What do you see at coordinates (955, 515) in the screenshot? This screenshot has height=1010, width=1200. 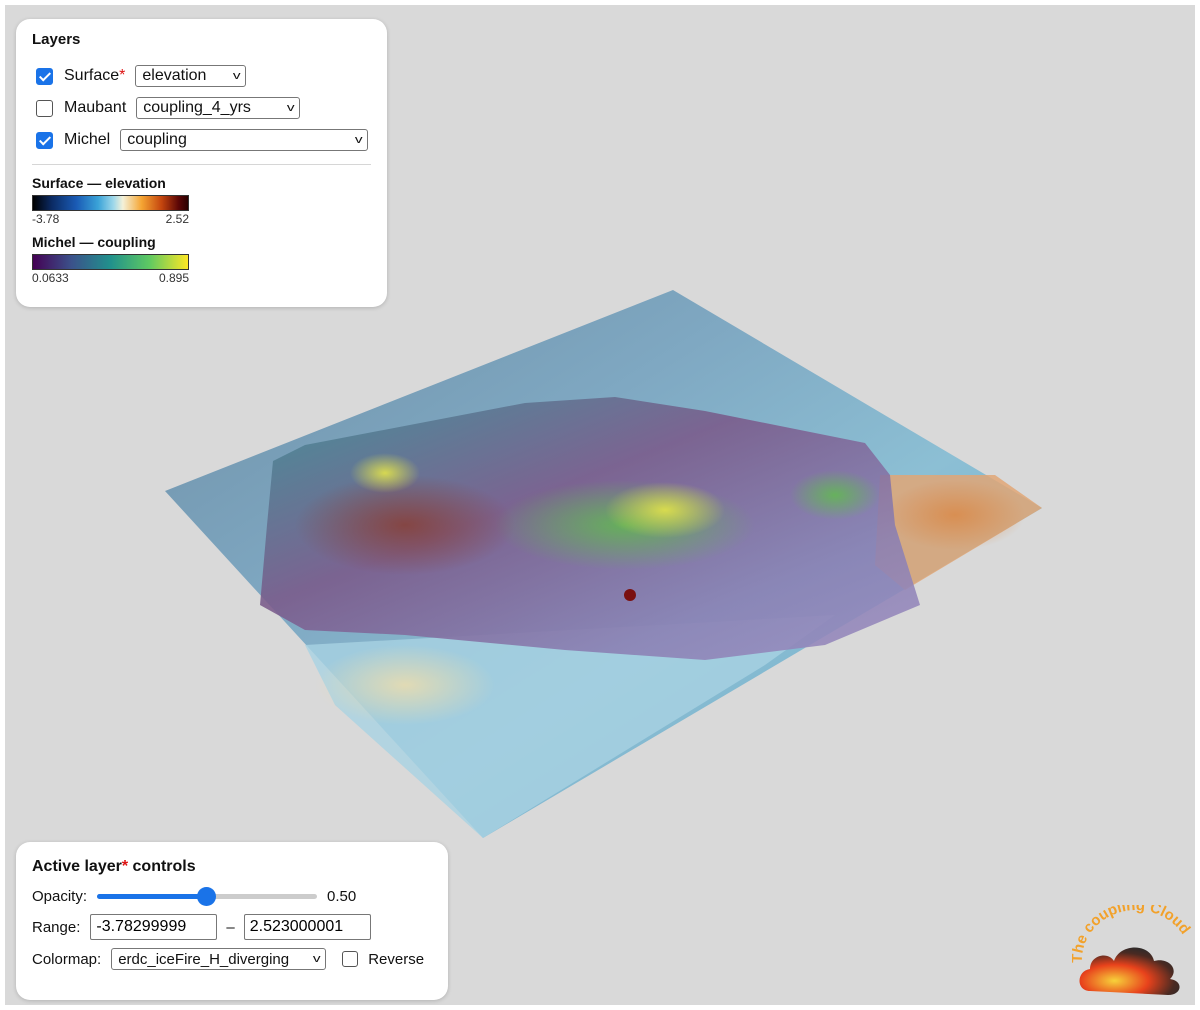 I see `surface-highland-detail` at bounding box center [955, 515].